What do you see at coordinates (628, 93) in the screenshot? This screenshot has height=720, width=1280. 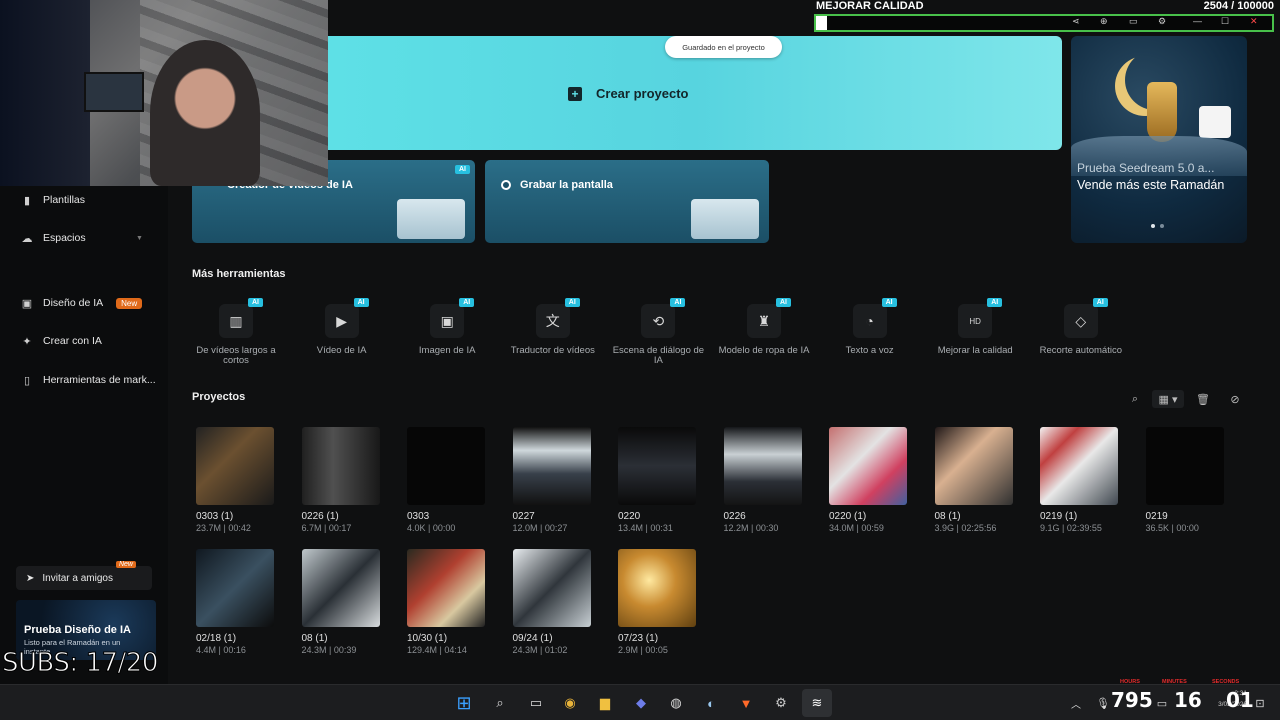 I see `create-project-button: + Crear proyecto` at bounding box center [628, 93].